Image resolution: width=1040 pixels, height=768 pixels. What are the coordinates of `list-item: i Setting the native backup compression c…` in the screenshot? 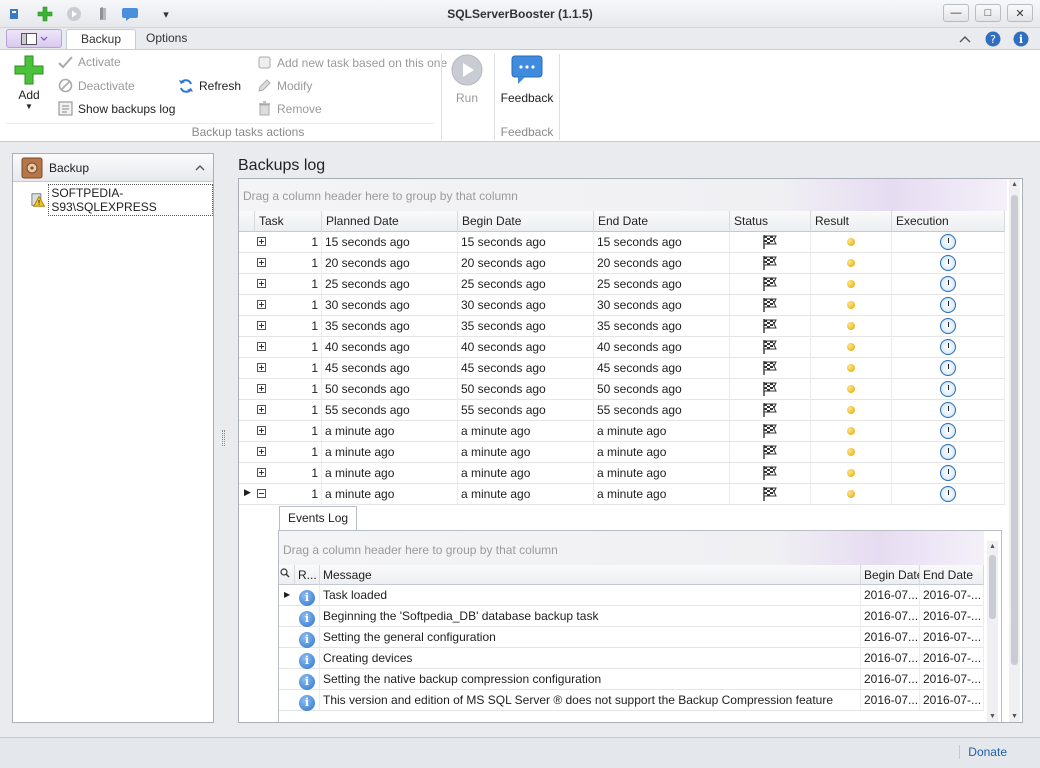 It's located at (631, 679).